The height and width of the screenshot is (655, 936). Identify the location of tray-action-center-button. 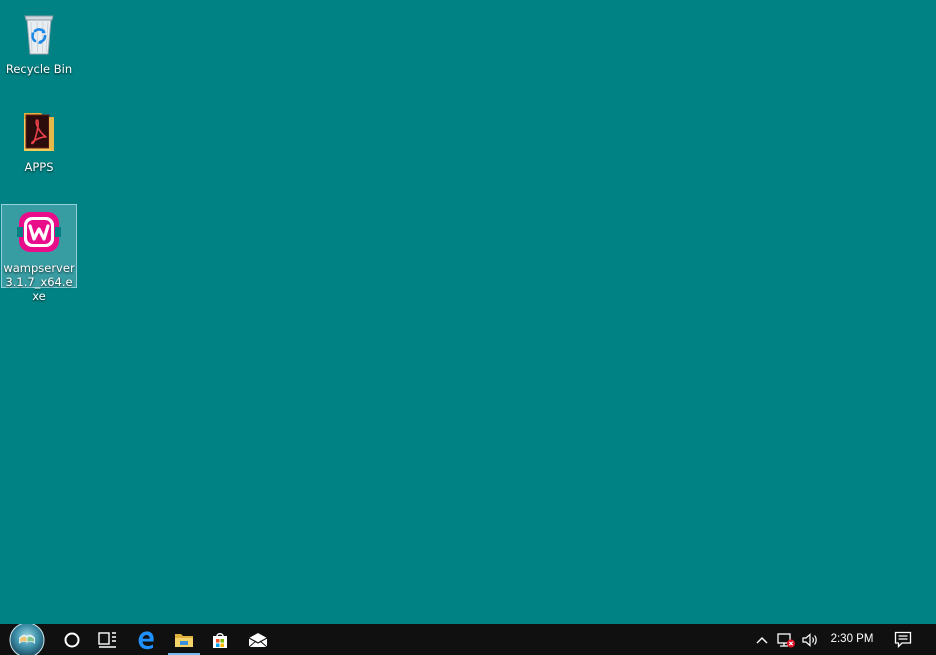
(903, 639).